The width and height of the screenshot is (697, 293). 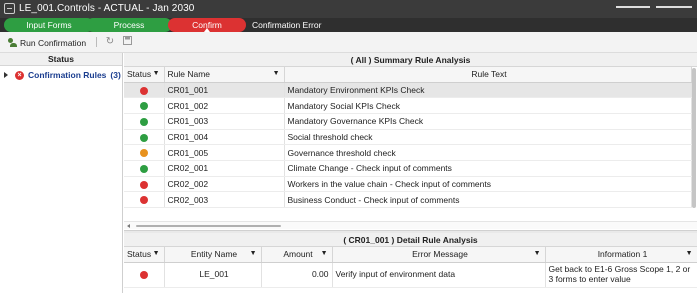 I want to click on rule-name-cell: CR01_004, so click(x=224, y=137).